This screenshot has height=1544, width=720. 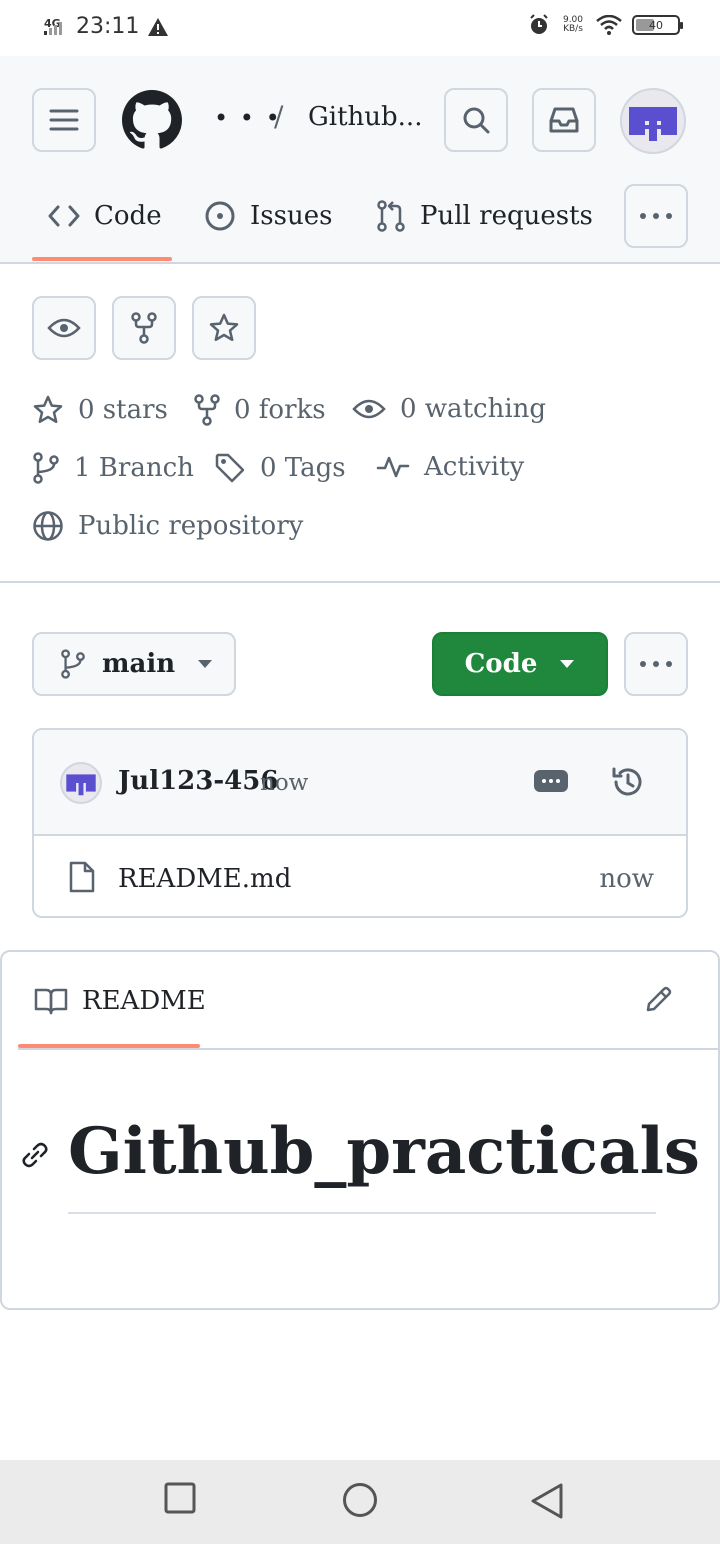 I want to click on file-browser: Jul123-456 now README.md now, so click(x=360, y=823).